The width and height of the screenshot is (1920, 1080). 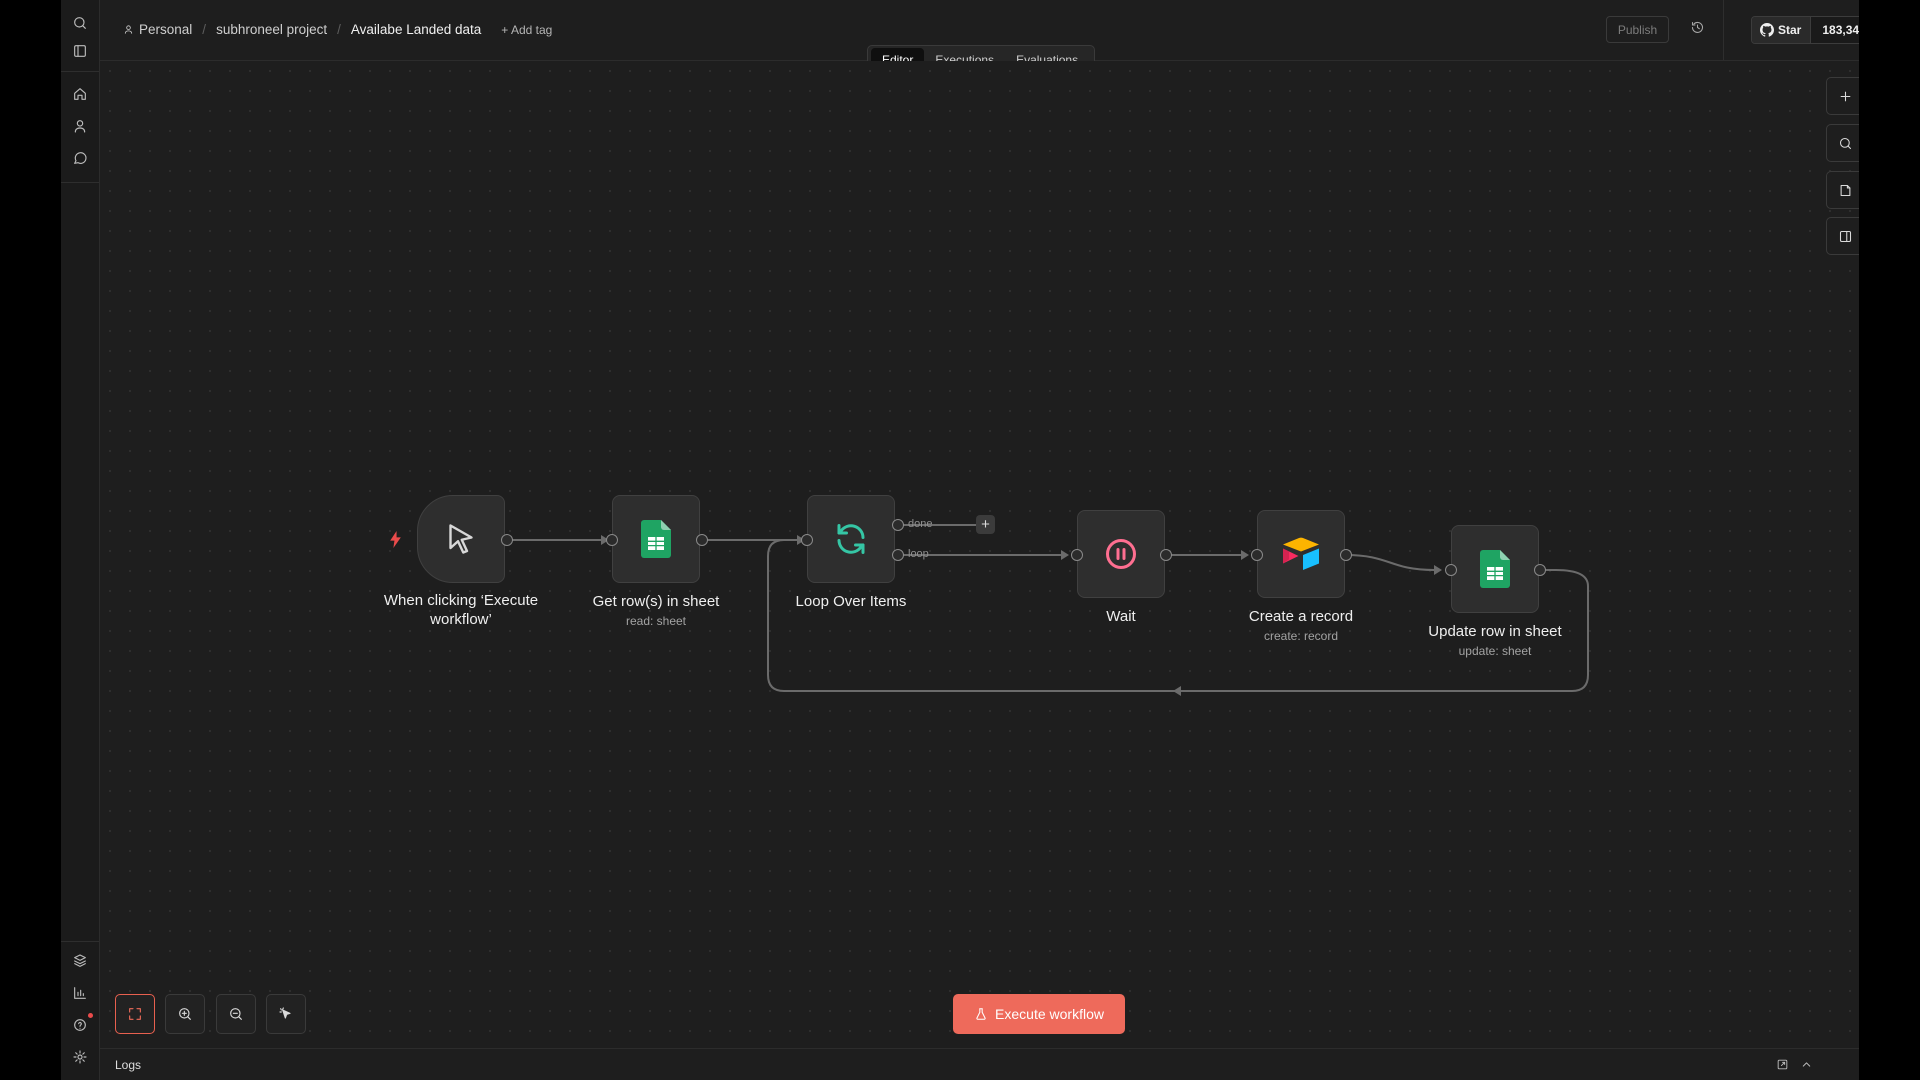 I want to click on panel-right-icon, so click(x=1845, y=236).